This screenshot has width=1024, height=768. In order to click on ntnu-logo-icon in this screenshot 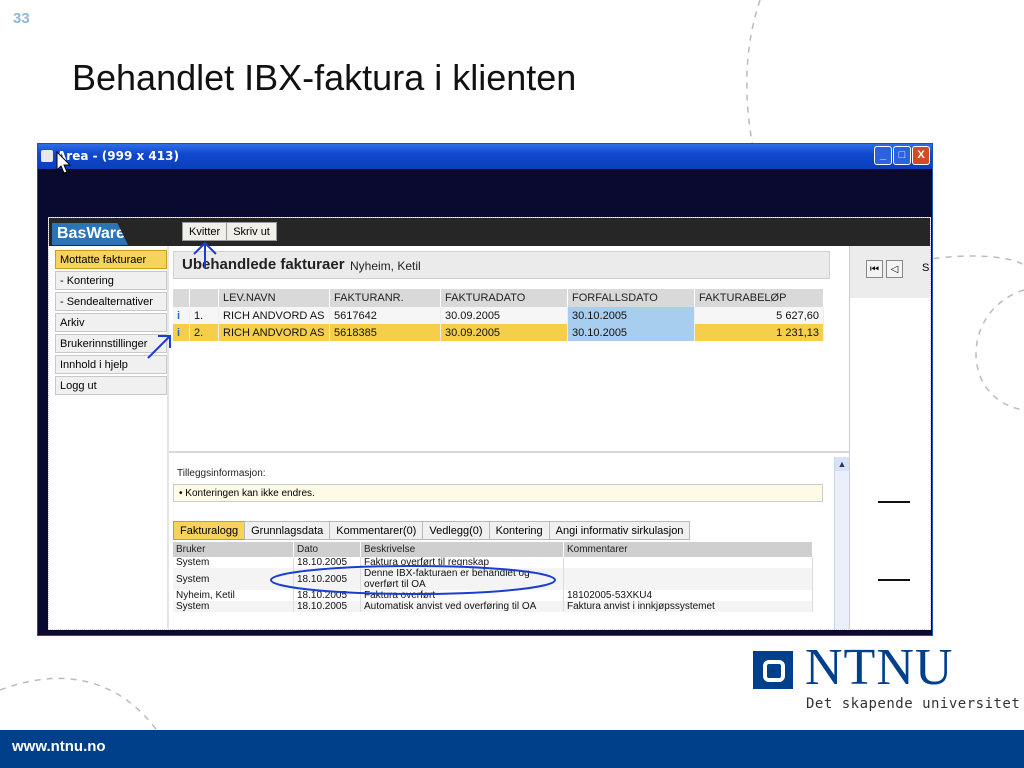, I will do `click(773, 670)`.